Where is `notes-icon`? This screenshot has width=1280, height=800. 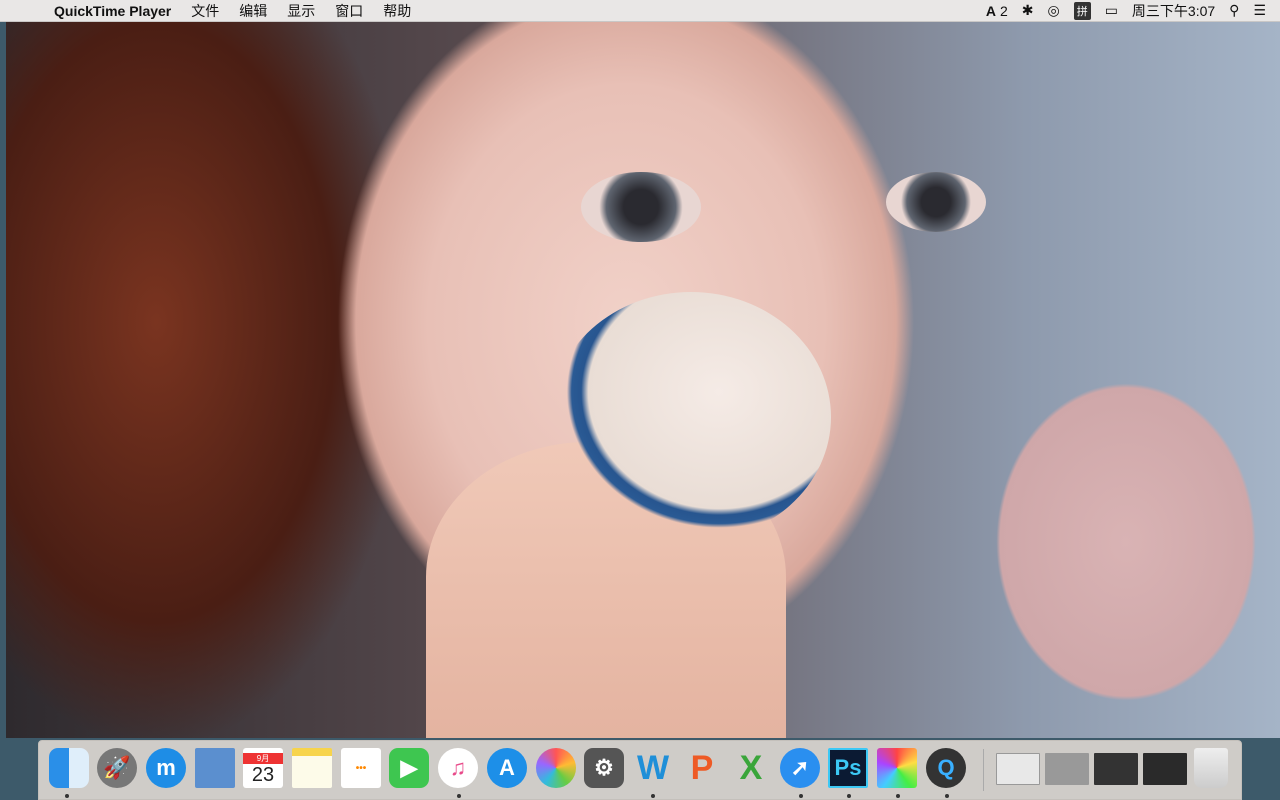 notes-icon is located at coordinates (312, 768).